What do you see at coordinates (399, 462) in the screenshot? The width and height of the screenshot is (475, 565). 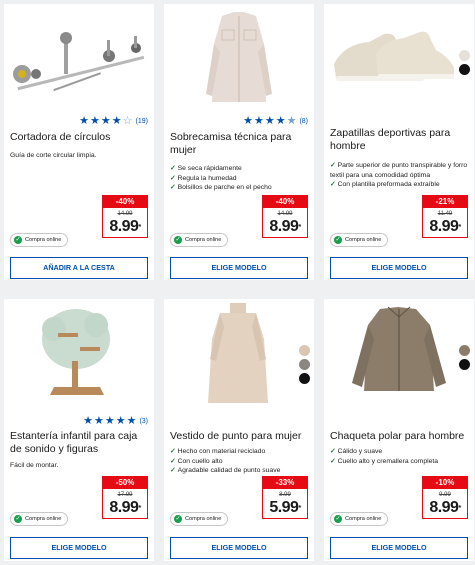 I see `feature-item: Cuello alto y cremallera completa` at bounding box center [399, 462].